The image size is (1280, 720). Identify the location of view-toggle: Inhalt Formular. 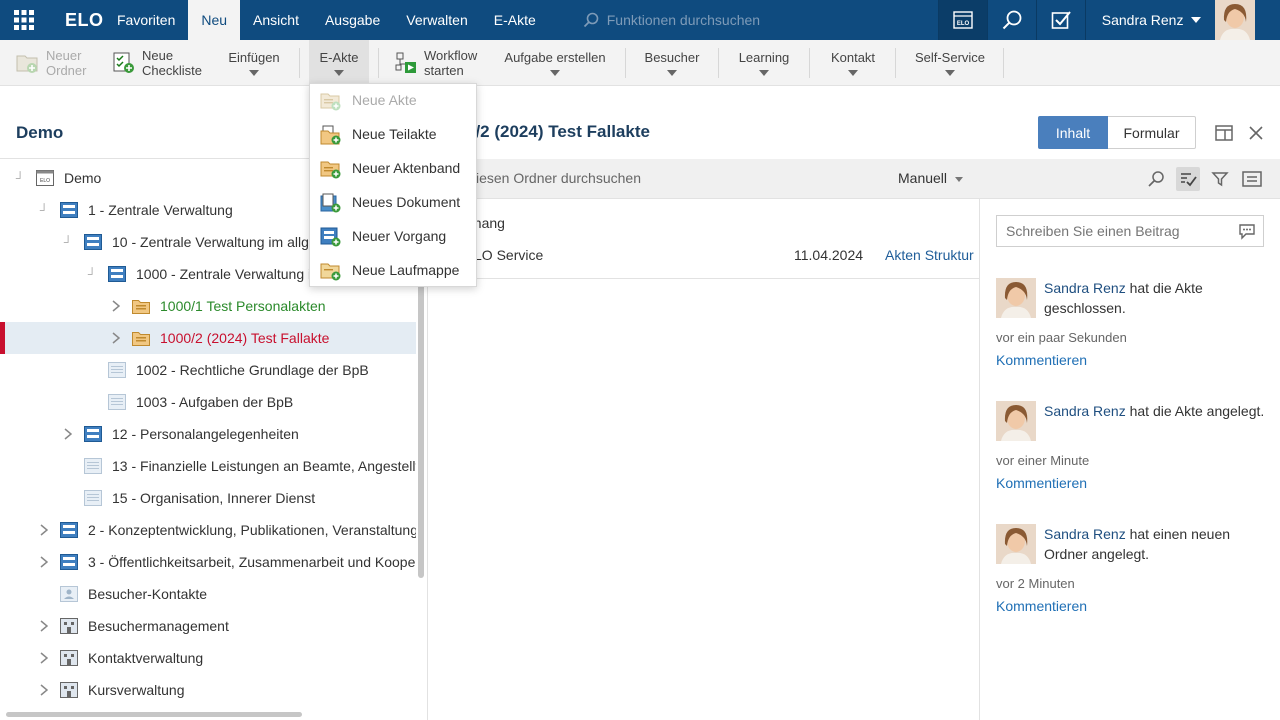
(1117, 132).